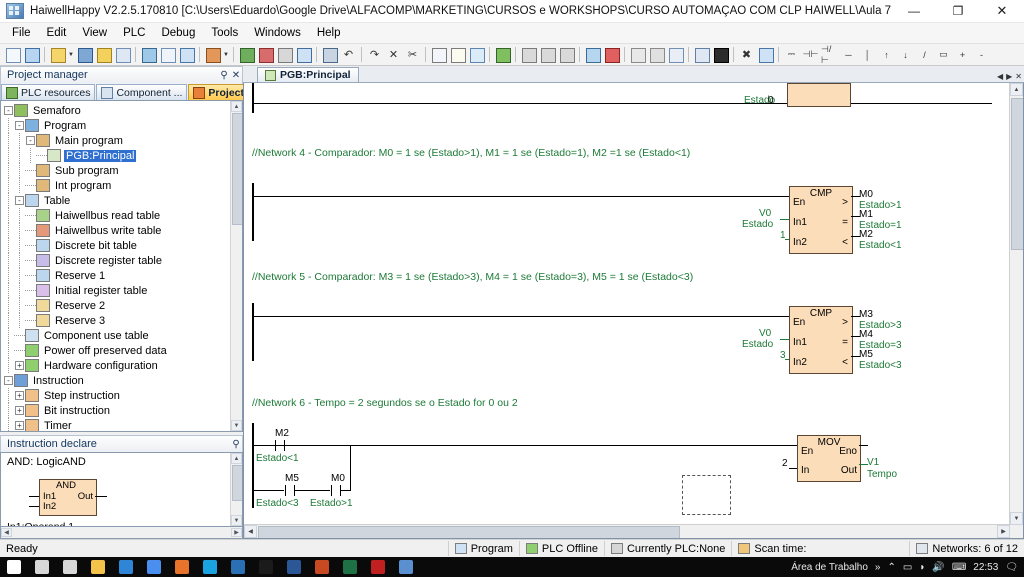 The height and width of the screenshot is (577, 1024). Describe the element at coordinates (236, 520) in the screenshot. I see `declare-scroll-down-button: ▼` at that location.